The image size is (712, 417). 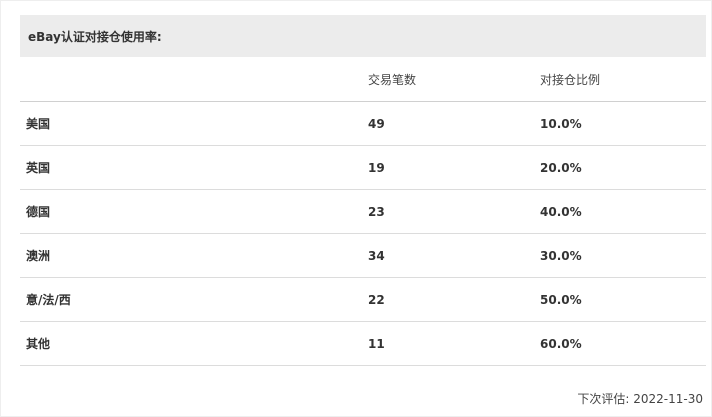 I want to click on region-cell: 英国, so click(x=38, y=168).